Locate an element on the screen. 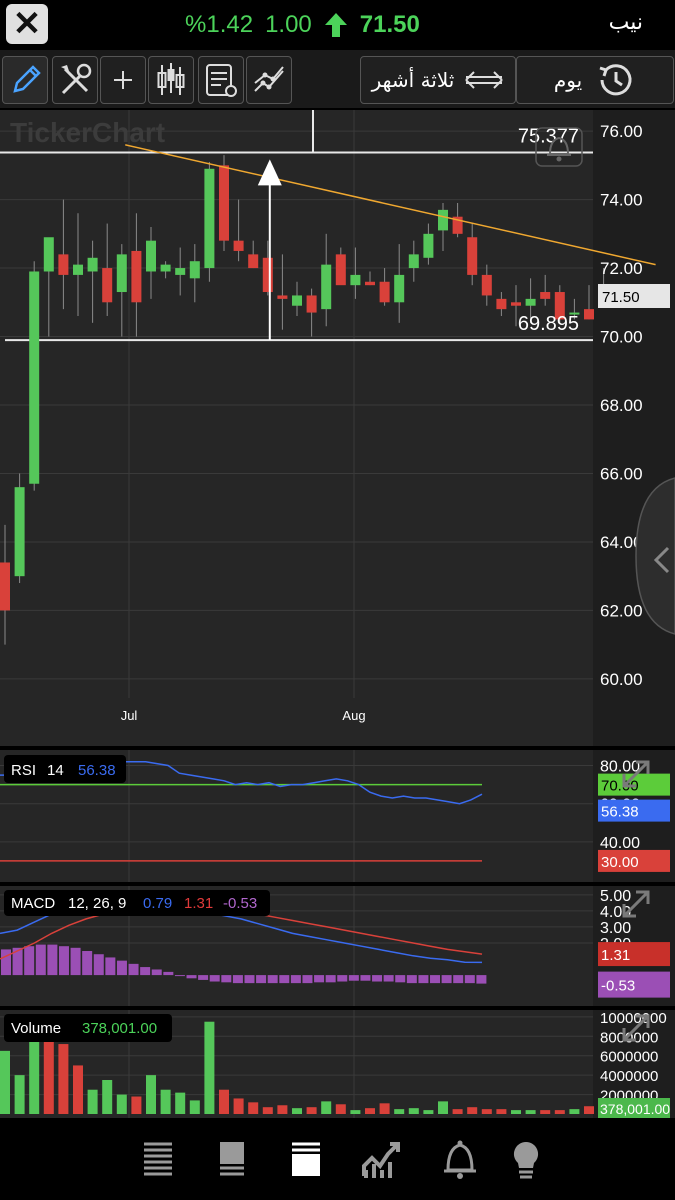  last-price-axis-label: 71.50 is located at coordinates (621, 297).